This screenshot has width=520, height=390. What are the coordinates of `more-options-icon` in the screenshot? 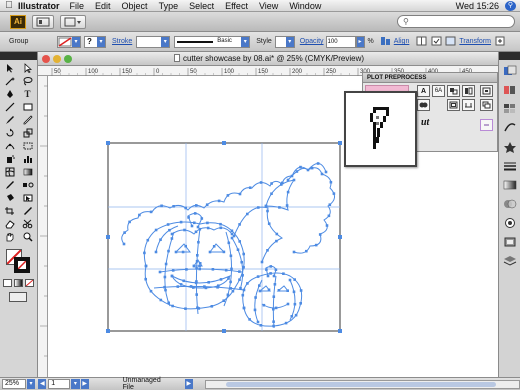 It's located at (500, 42).